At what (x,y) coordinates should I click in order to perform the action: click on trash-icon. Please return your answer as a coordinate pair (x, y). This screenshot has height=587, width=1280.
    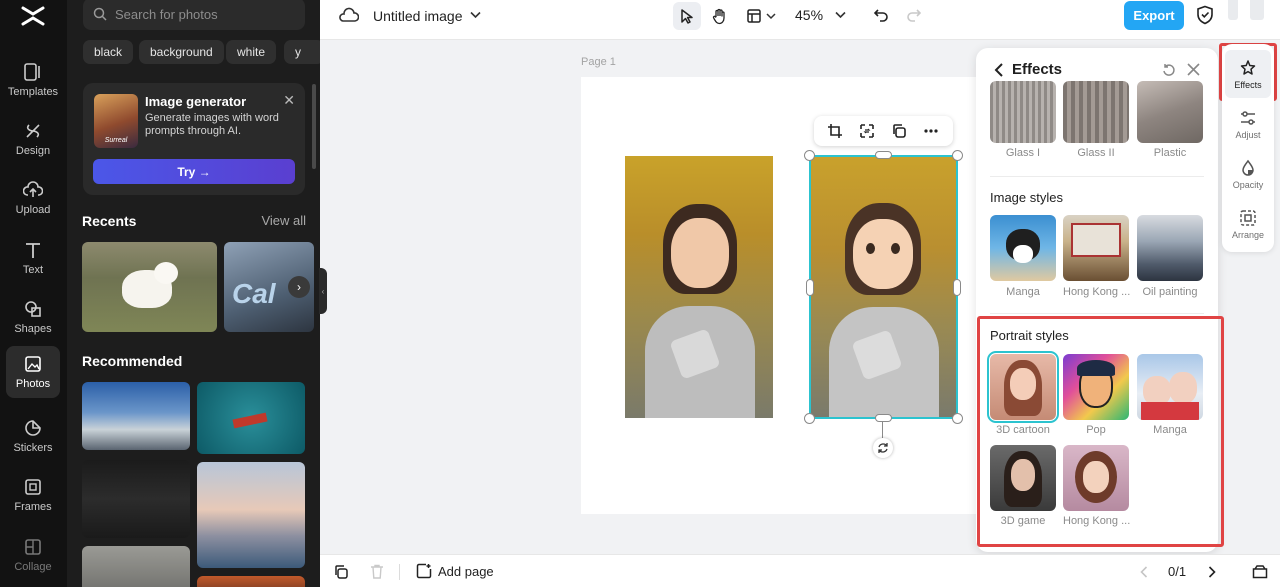
    Looking at the image, I should click on (377, 571).